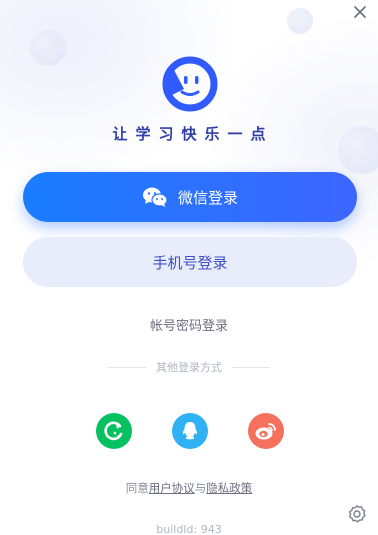  I want to click on close-button, so click(360, 12).